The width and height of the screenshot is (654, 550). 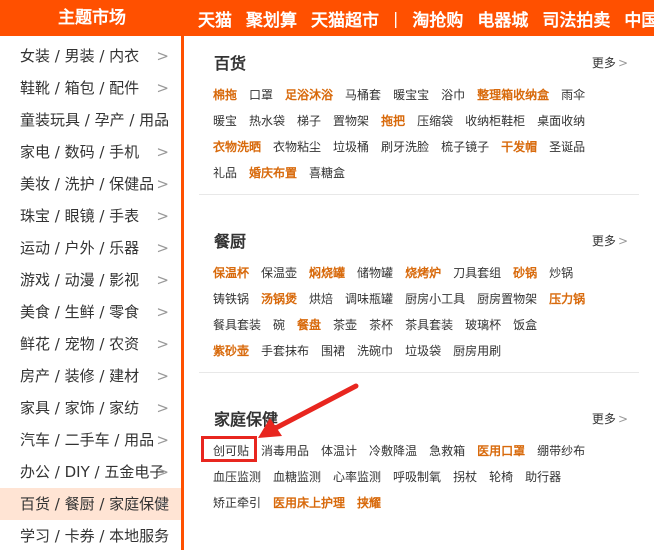 What do you see at coordinates (267, 120) in the screenshot?
I see `category-link: 热水袋` at bounding box center [267, 120].